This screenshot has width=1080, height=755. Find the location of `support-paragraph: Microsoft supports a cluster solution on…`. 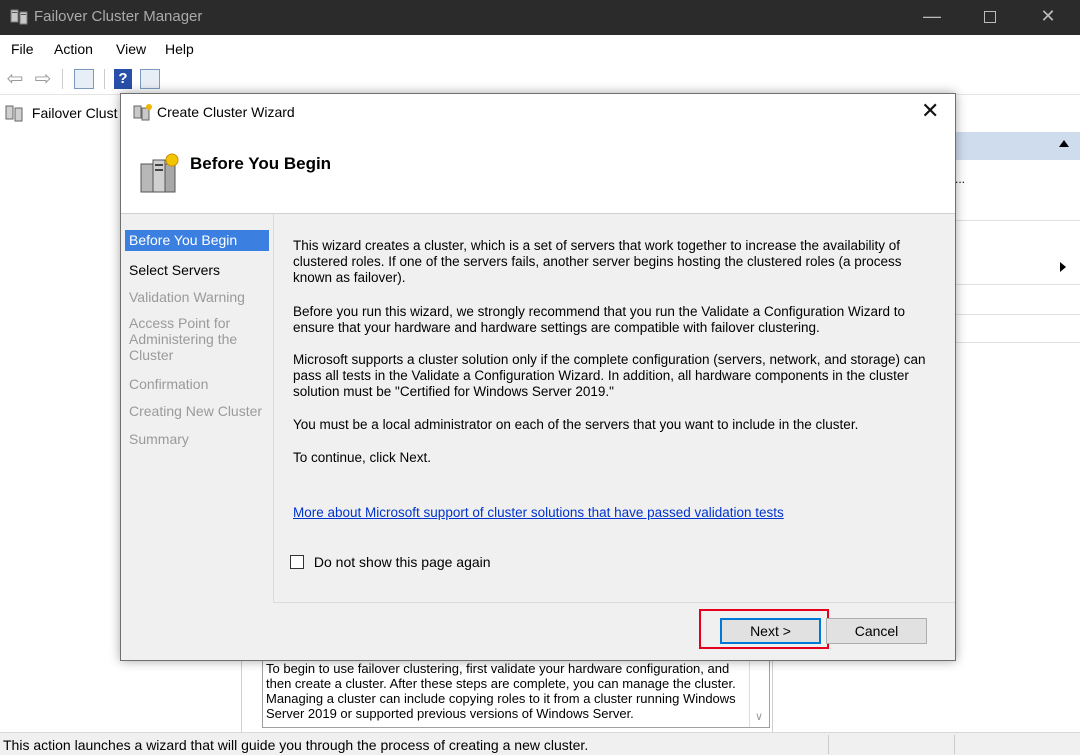

support-paragraph: Microsoft supports a cluster solution on… is located at coordinates (609, 375).